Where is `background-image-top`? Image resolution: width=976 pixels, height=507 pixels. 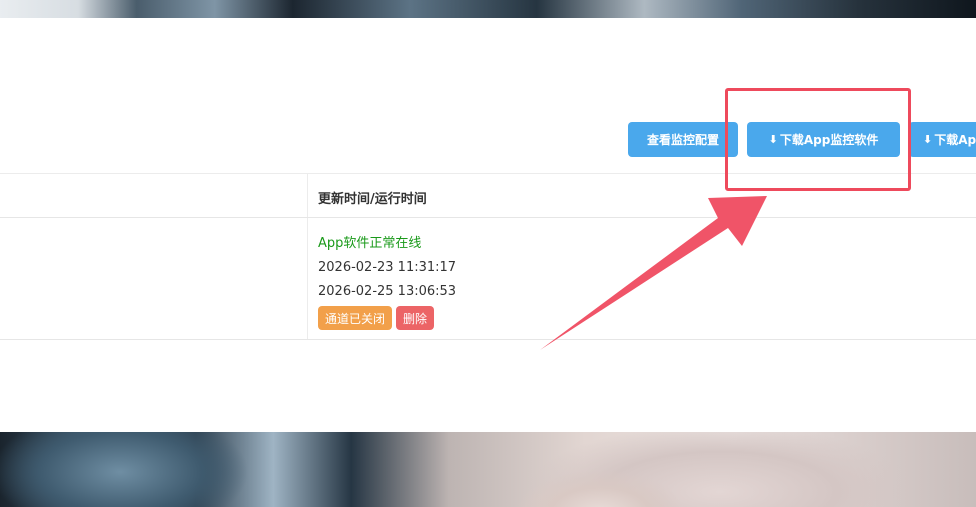
background-image-top is located at coordinates (488, 9).